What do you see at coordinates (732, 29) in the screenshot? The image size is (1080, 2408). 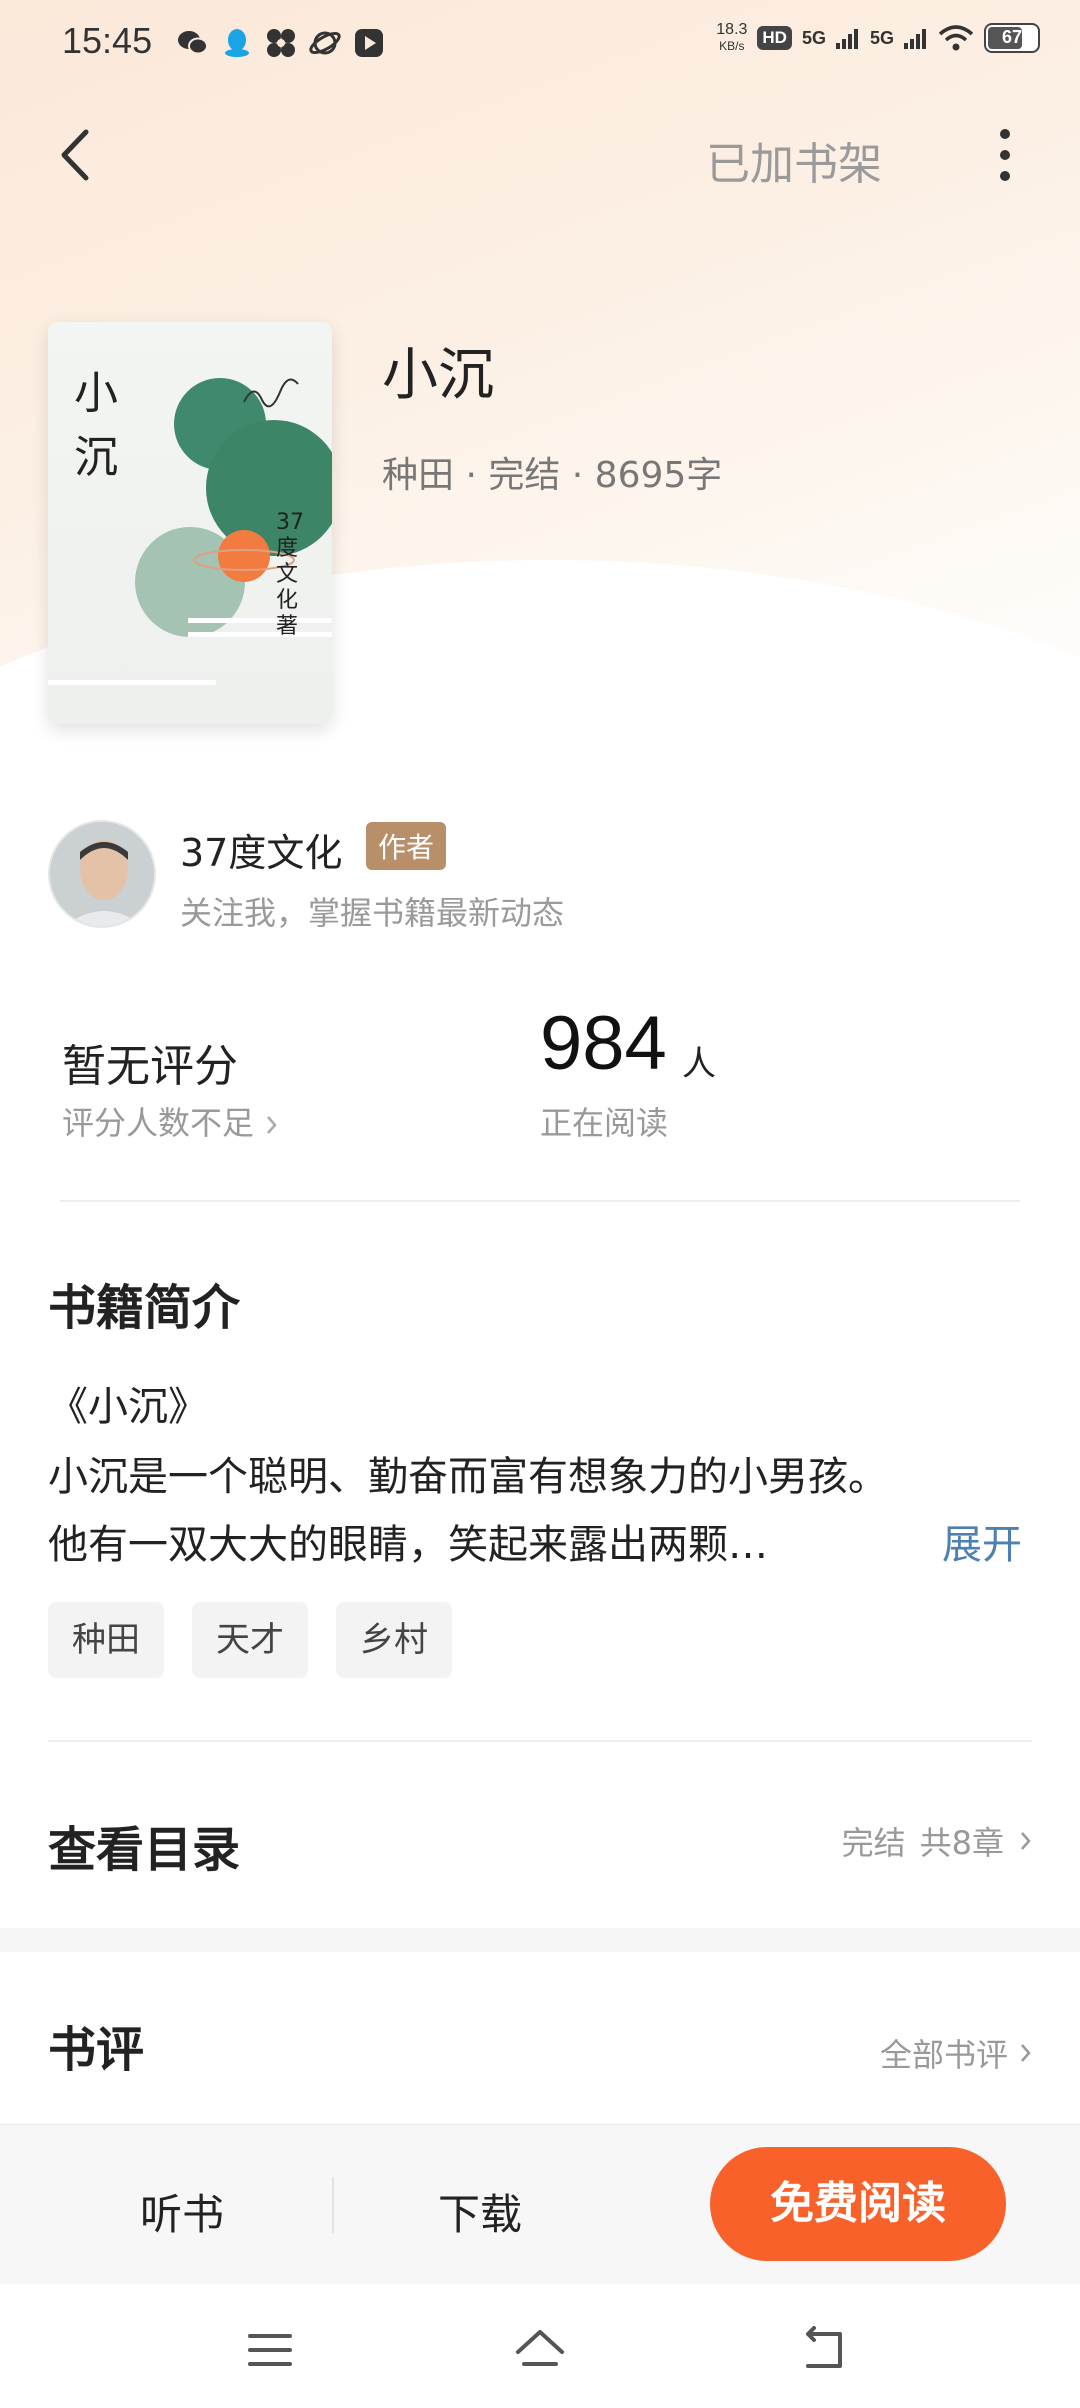 I see `net-speed-value: 18.3` at bounding box center [732, 29].